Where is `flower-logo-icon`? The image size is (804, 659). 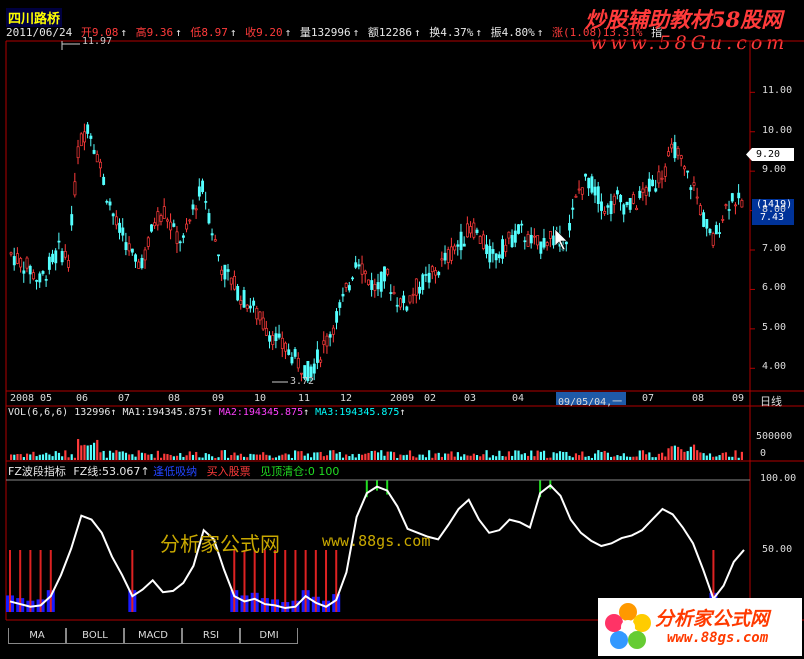 flower-logo-icon is located at coordinates (628, 626).